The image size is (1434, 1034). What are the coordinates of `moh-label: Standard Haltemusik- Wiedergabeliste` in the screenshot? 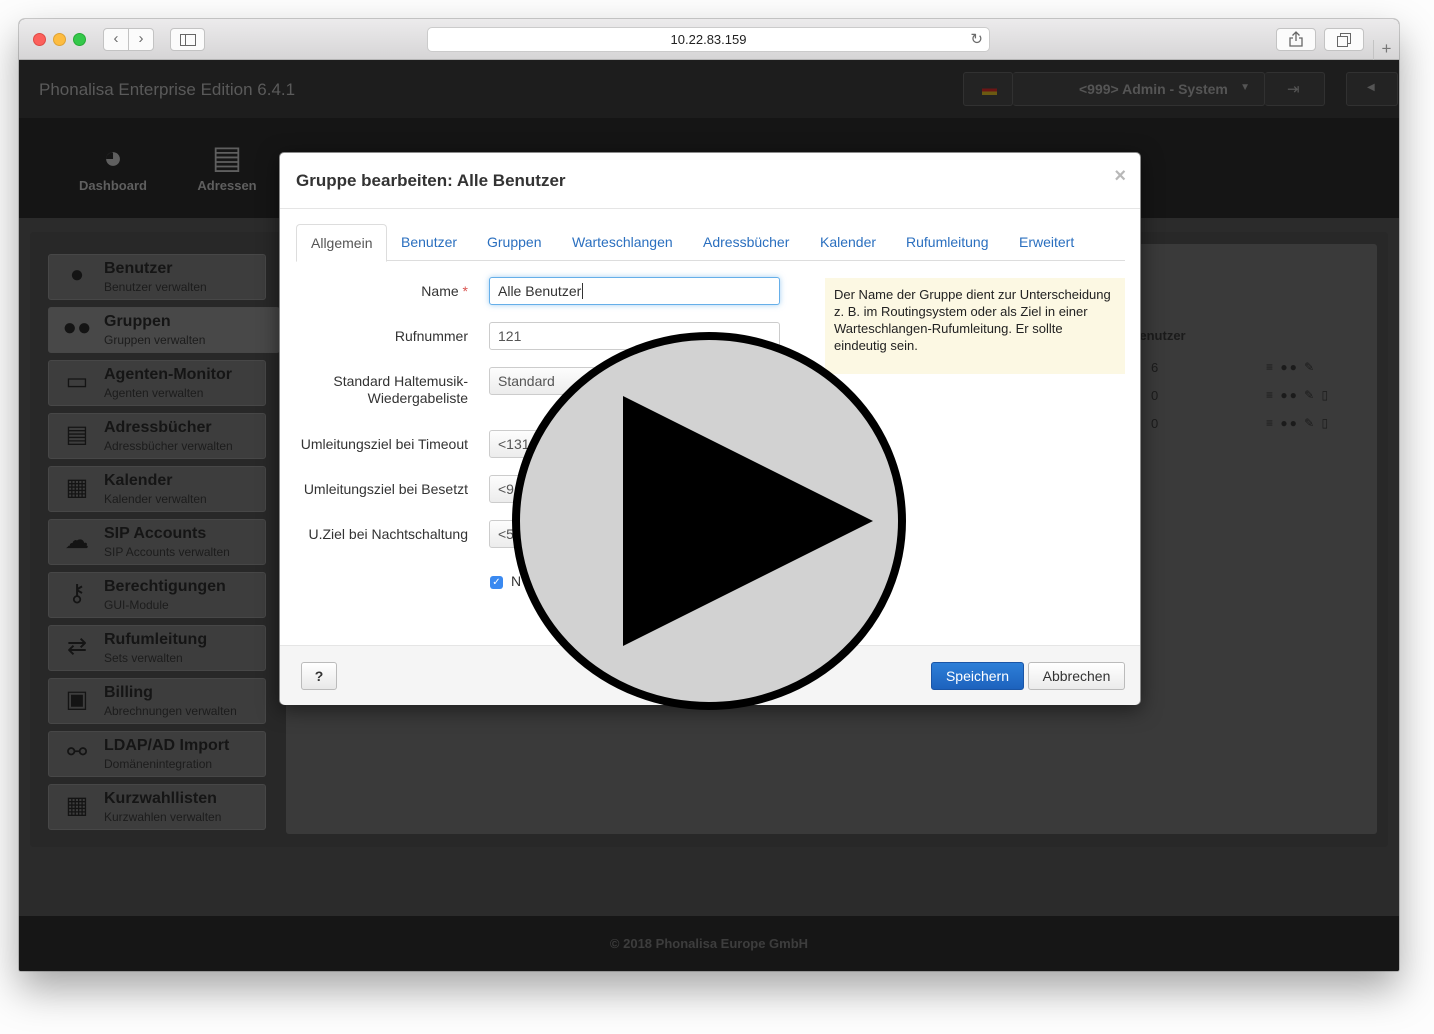 It's located at (378, 390).